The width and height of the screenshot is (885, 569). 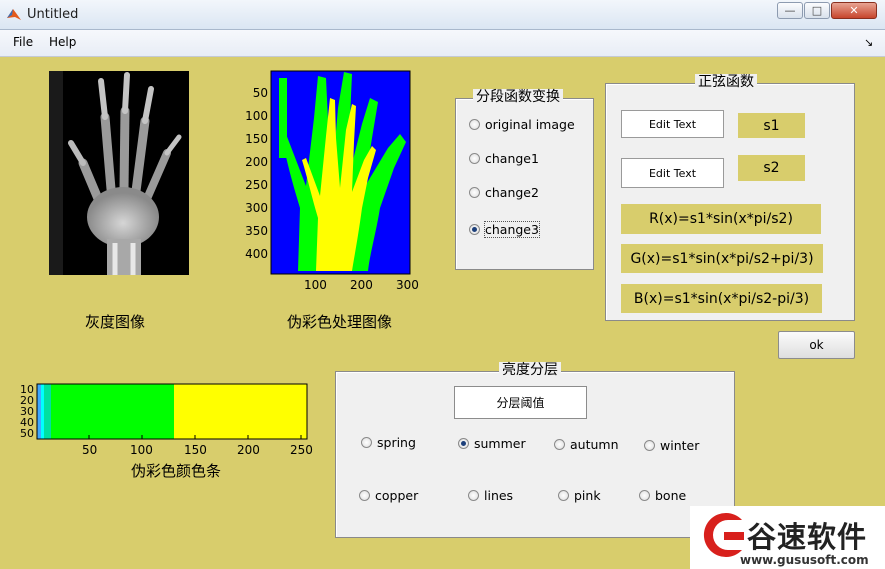 What do you see at coordinates (512, 192) in the screenshot?
I see `radio-label: change2` at bounding box center [512, 192].